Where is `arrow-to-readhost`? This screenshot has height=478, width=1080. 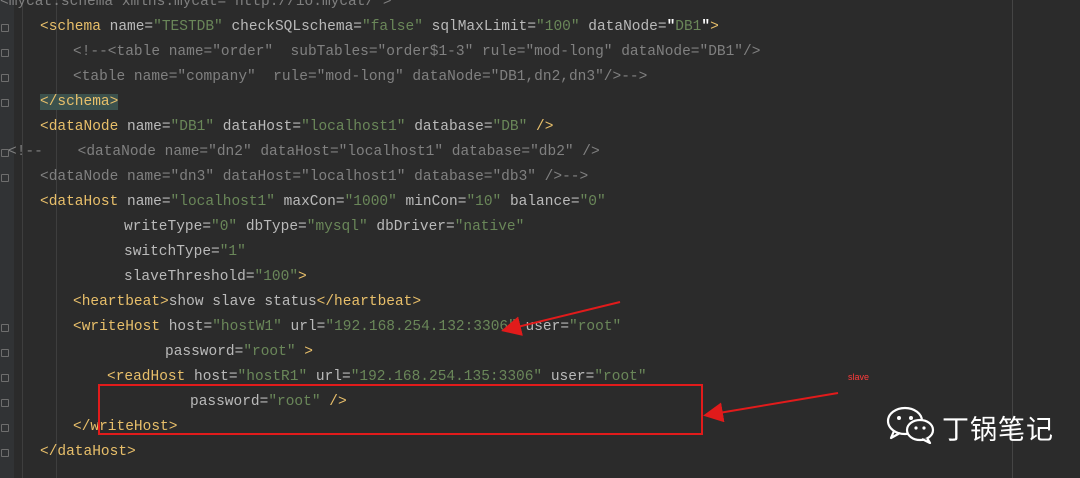
arrow-to-readhost is located at coordinates (771, 407).